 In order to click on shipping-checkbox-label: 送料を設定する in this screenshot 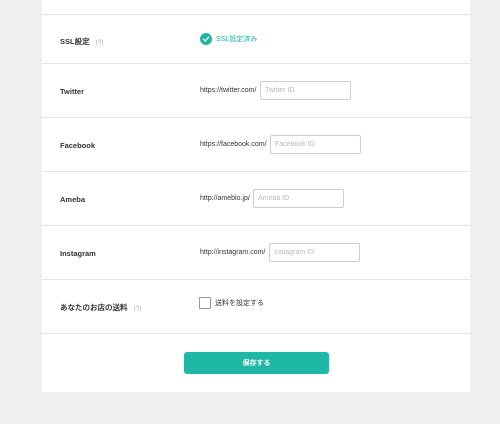, I will do `click(239, 303)`.